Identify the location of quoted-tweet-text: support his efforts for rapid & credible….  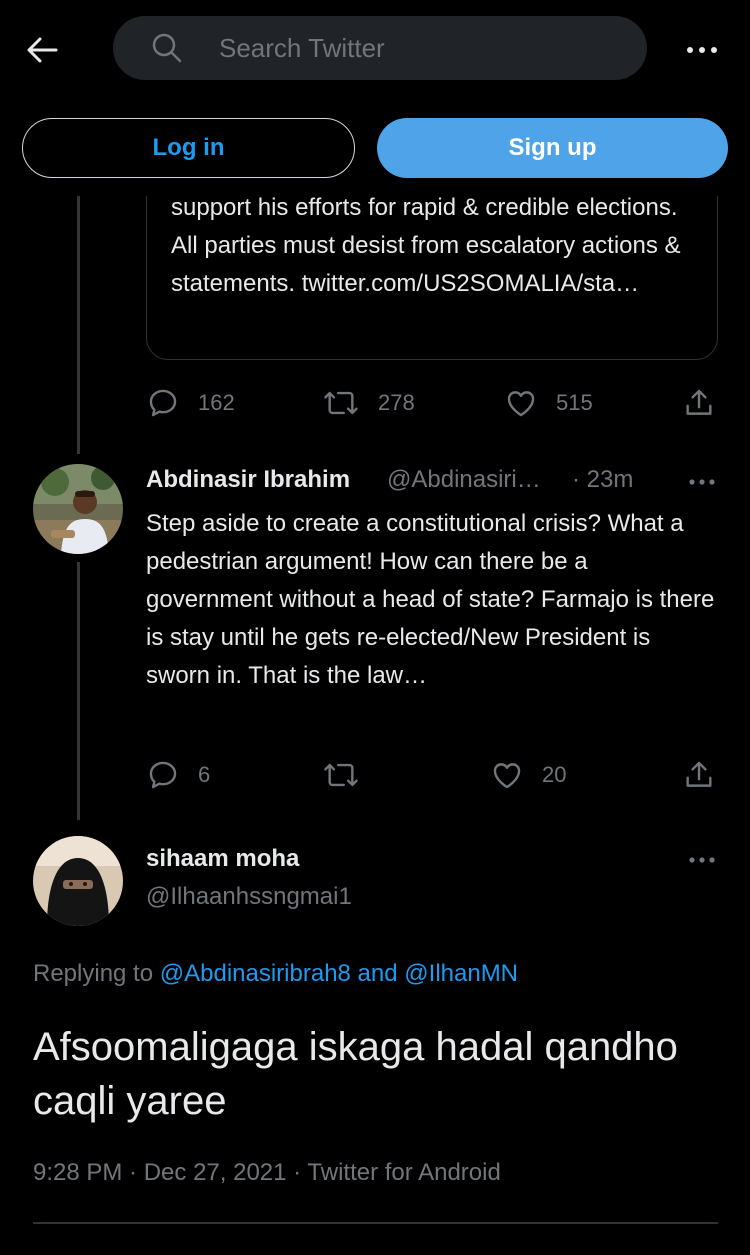
(426, 245).